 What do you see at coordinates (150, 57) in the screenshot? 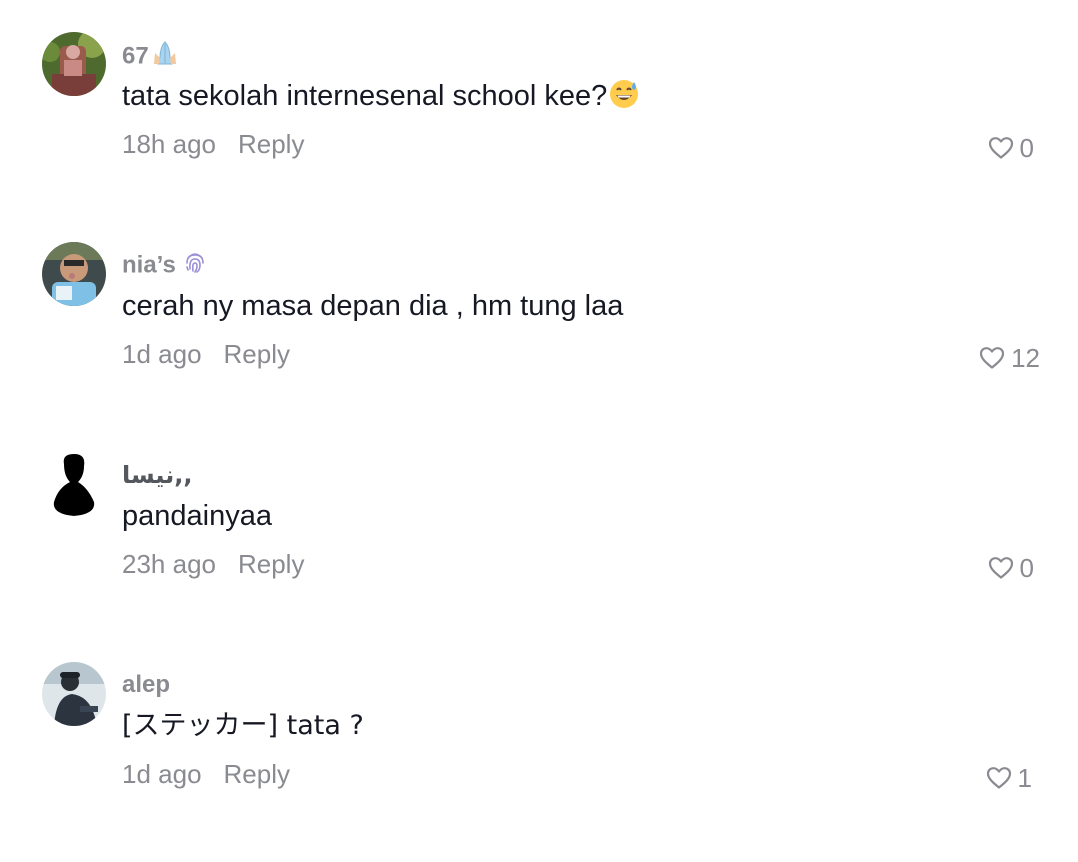
I see `username: 67` at bounding box center [150, 57].